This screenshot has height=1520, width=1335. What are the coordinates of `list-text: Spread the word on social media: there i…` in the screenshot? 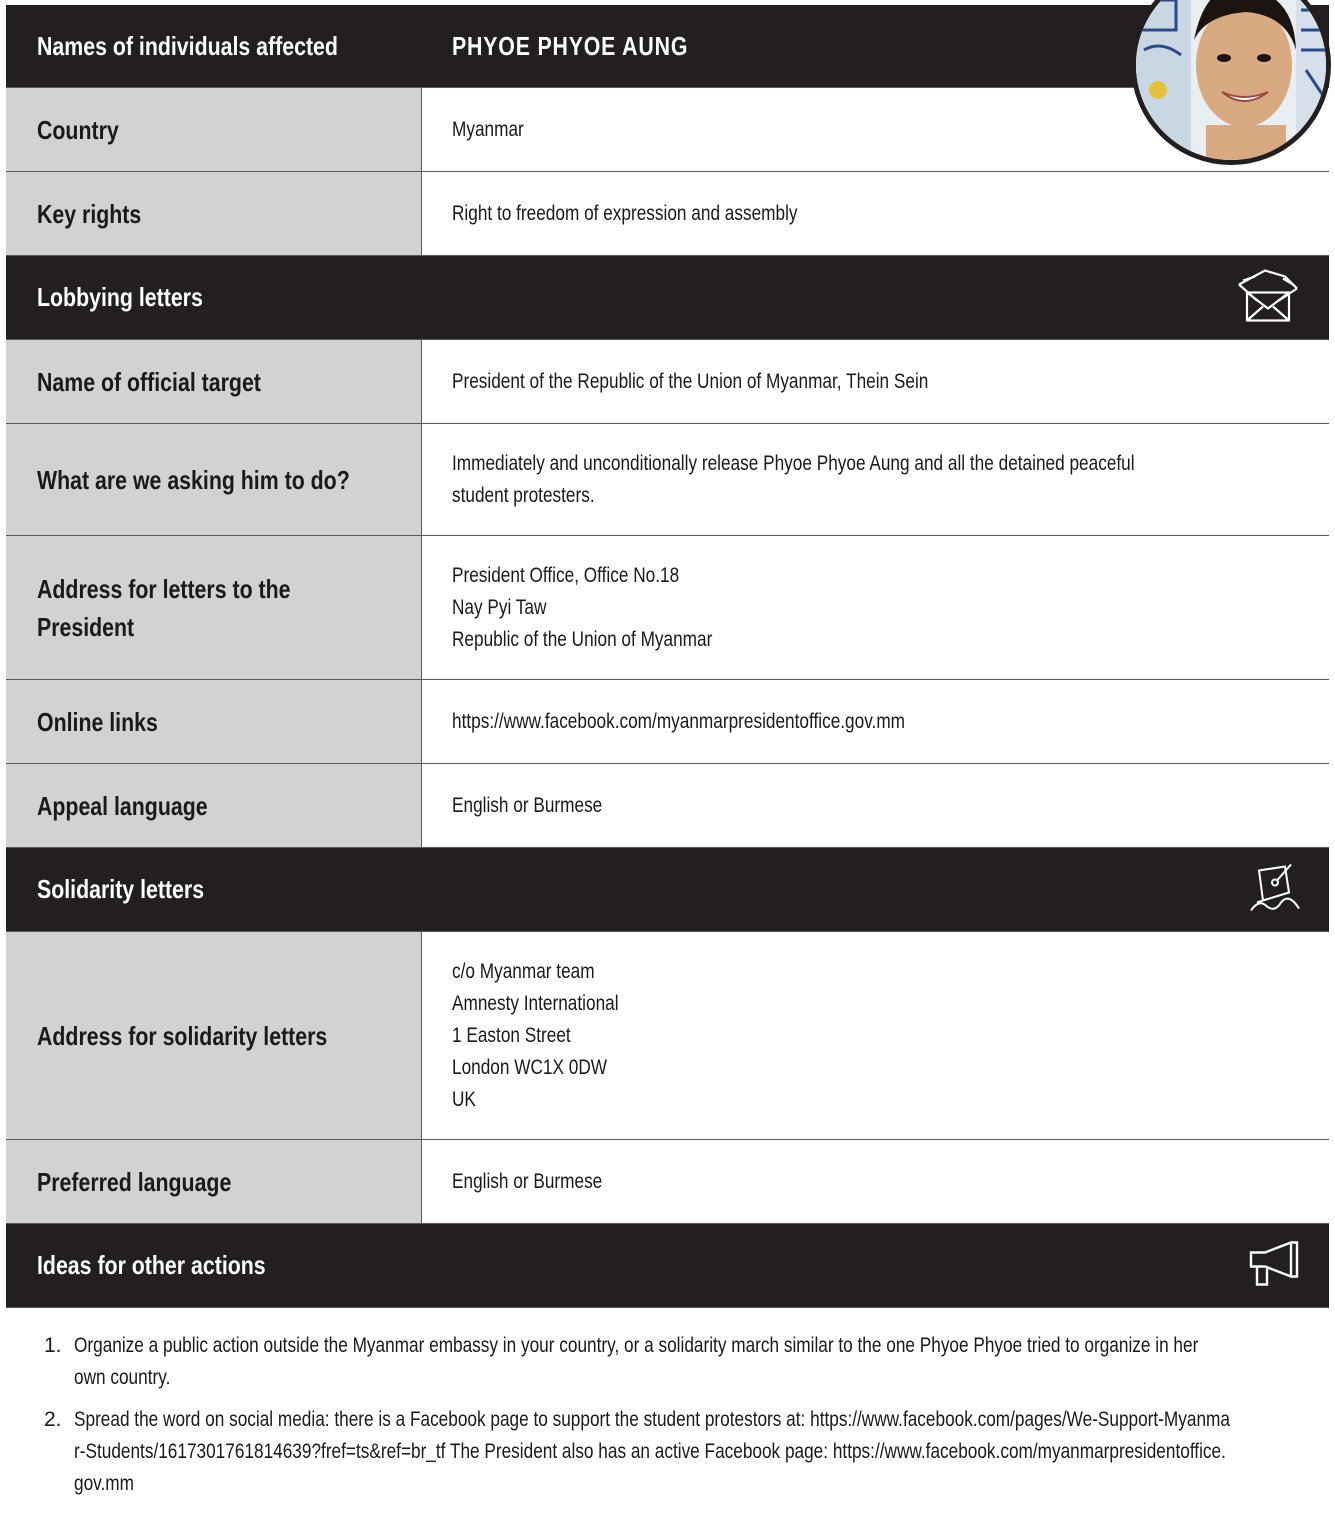 It's located at (652, 1451).